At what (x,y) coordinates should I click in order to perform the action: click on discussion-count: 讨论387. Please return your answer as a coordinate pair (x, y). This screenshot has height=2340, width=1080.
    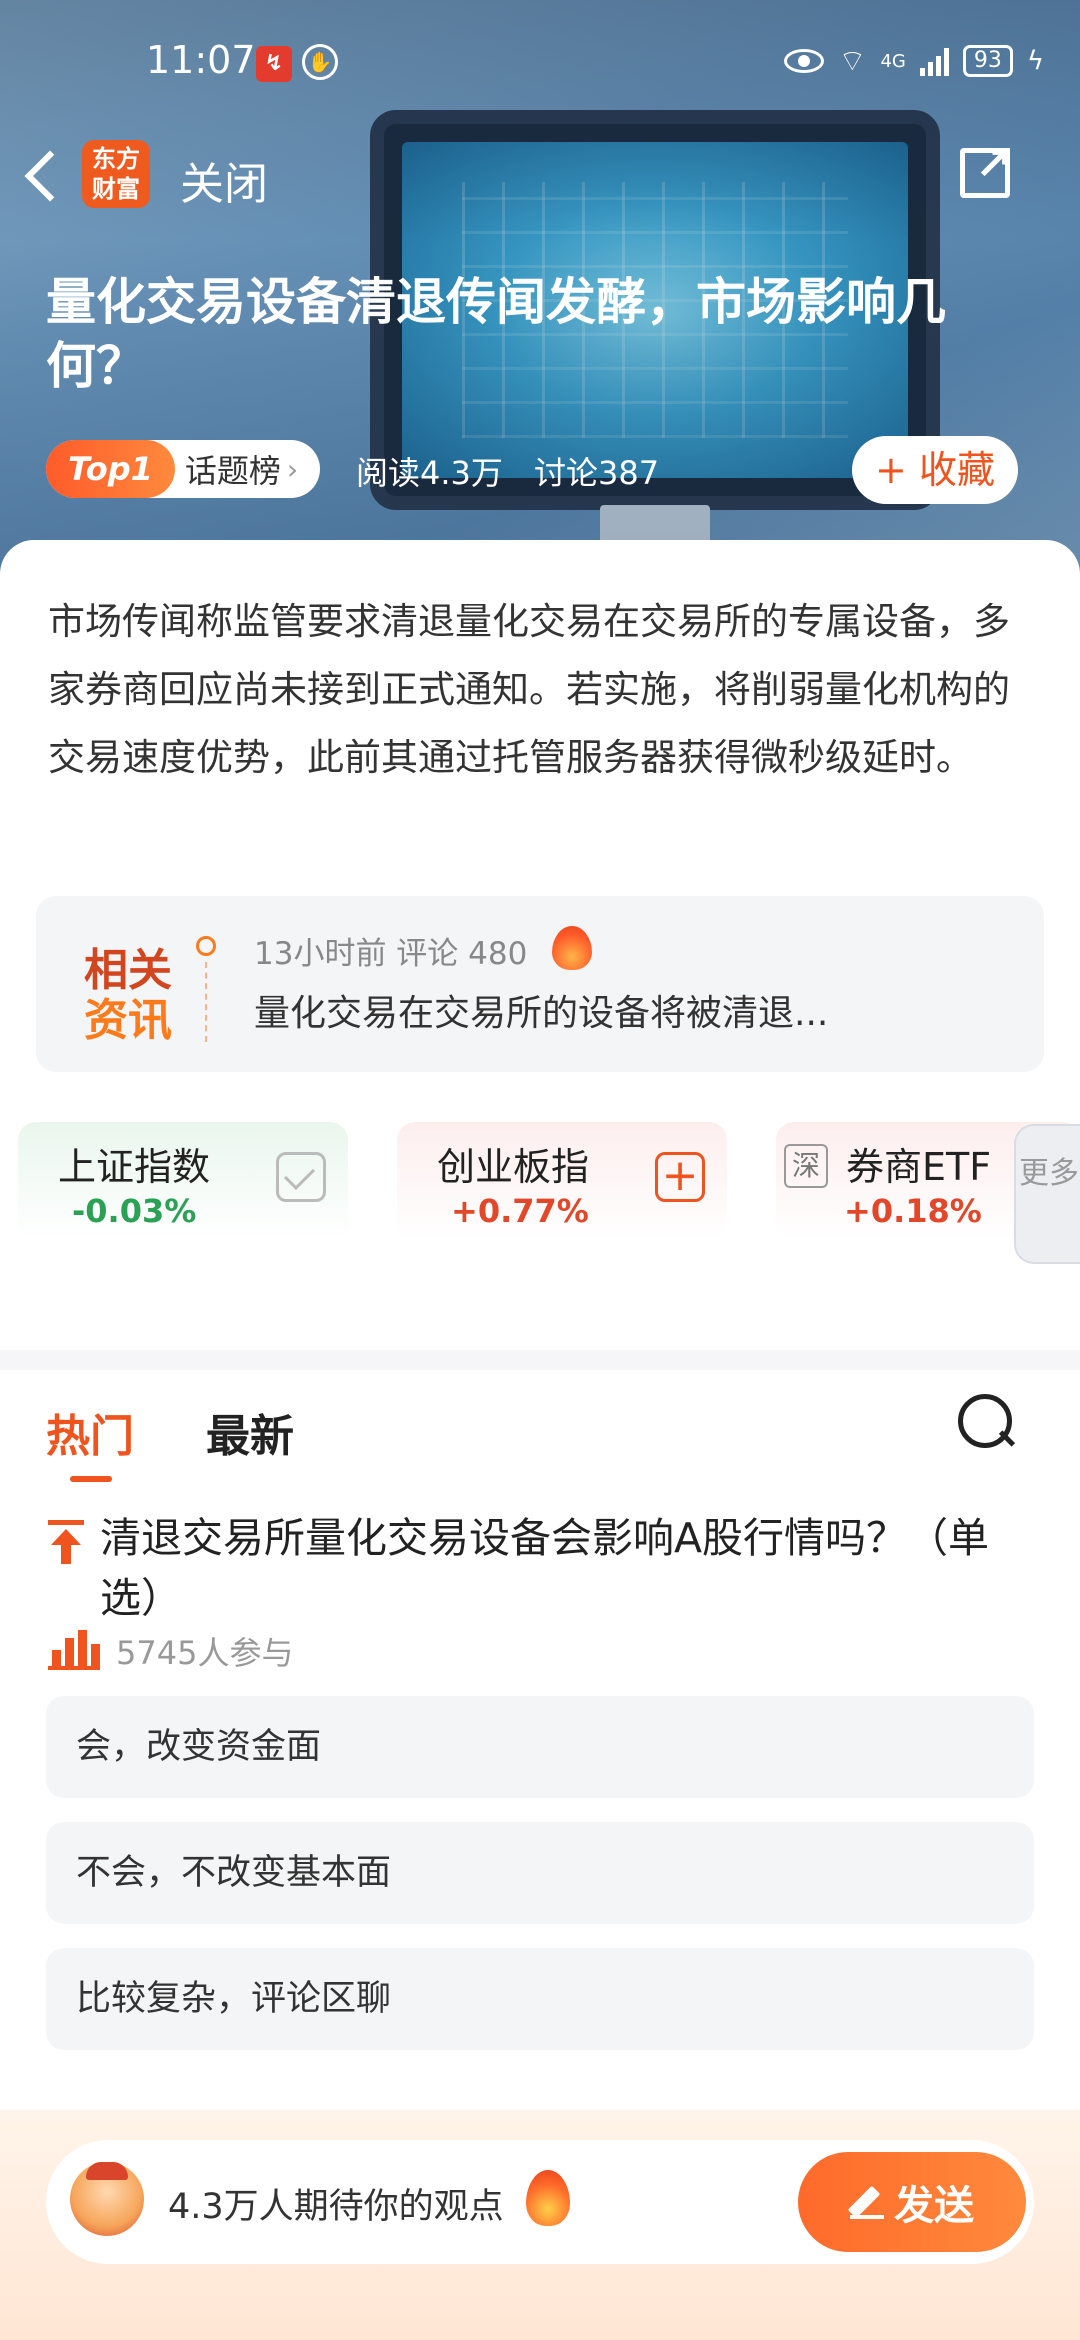
    Looking at the image, I should click on (597, 473).